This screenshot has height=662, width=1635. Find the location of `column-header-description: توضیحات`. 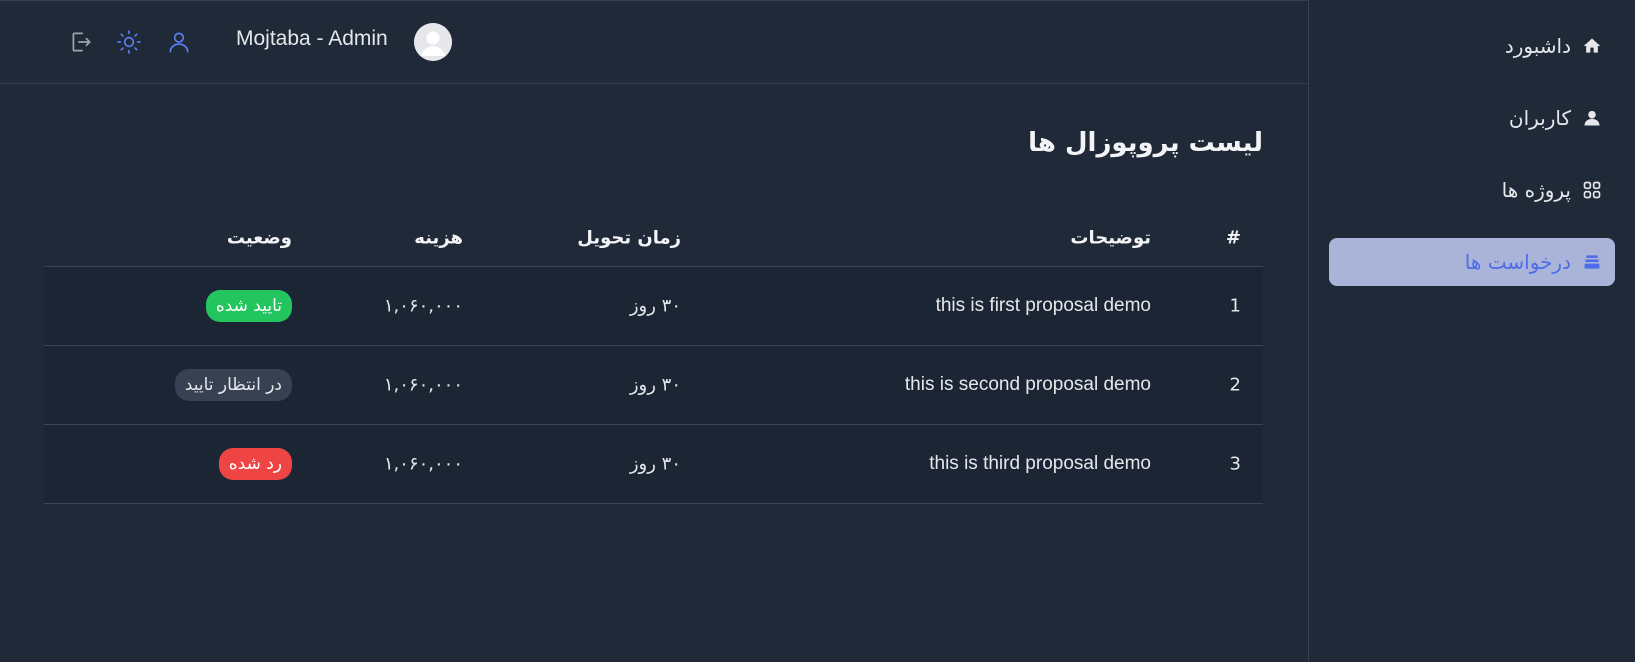

column-header-description: توضیحات is located at coordinates (1110, 238).